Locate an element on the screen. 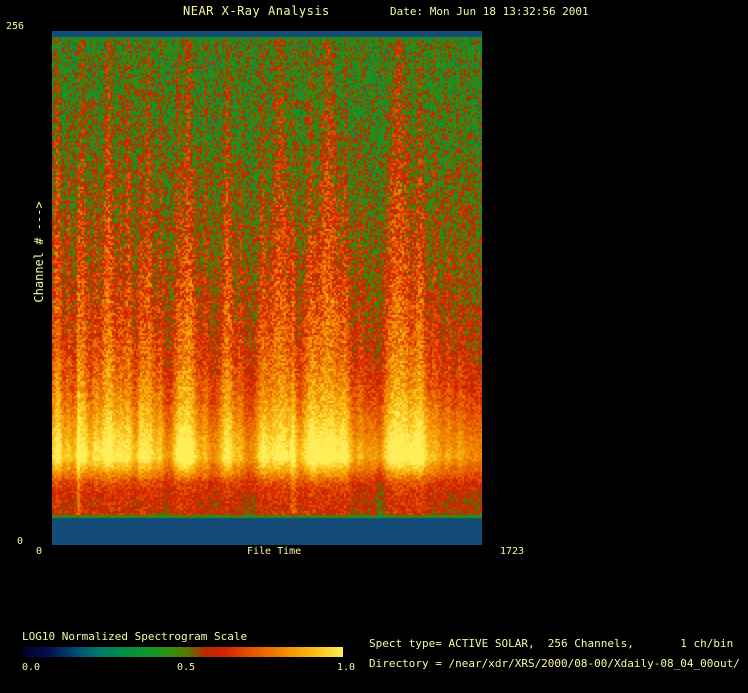  x-axis-min-tick: 0 is located at coordinates (39, 551).